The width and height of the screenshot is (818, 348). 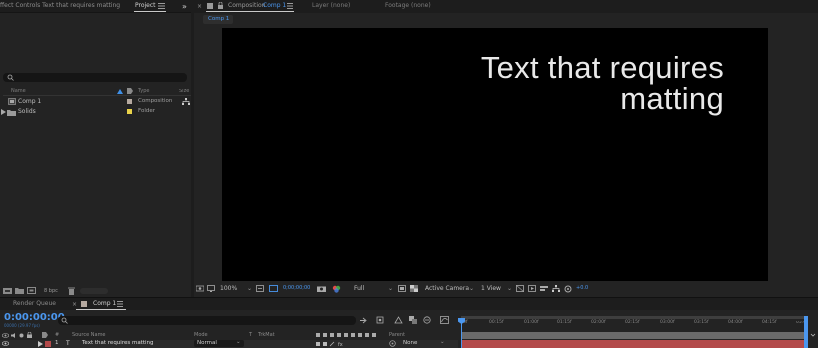 I want to click on column-t: T, so click(x=250, y=335).